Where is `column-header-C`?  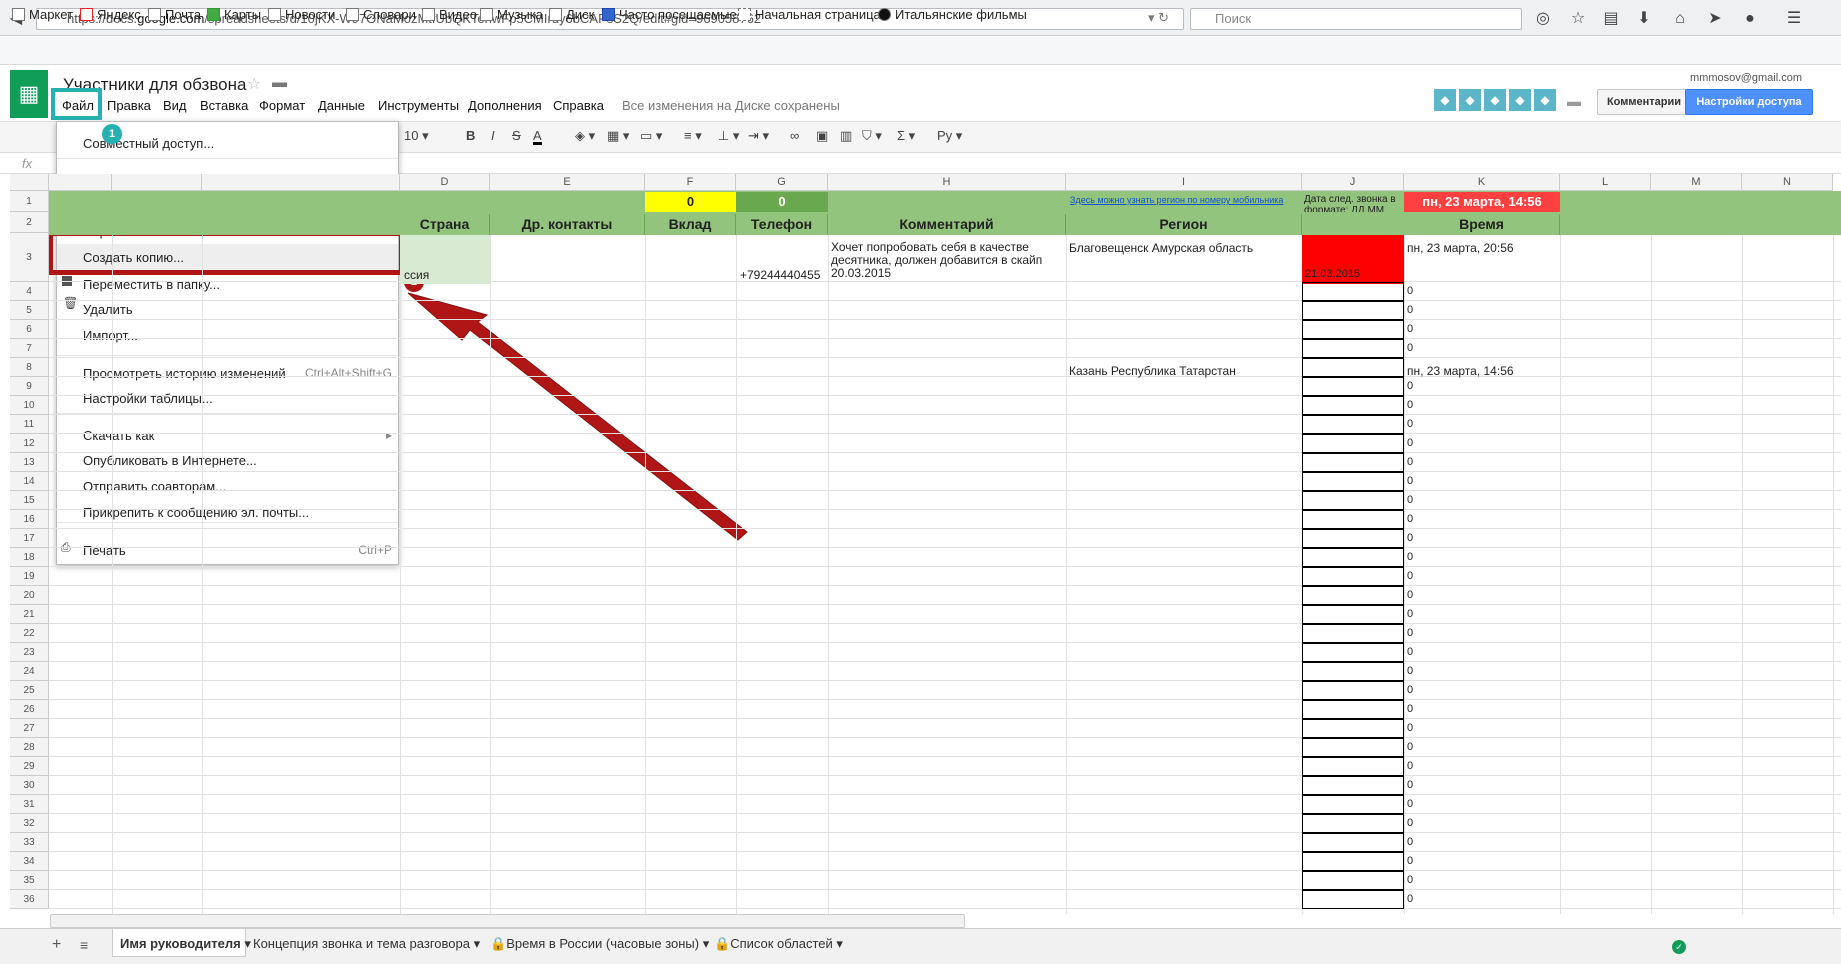
column-header-C is located at coordinates (301, 182).